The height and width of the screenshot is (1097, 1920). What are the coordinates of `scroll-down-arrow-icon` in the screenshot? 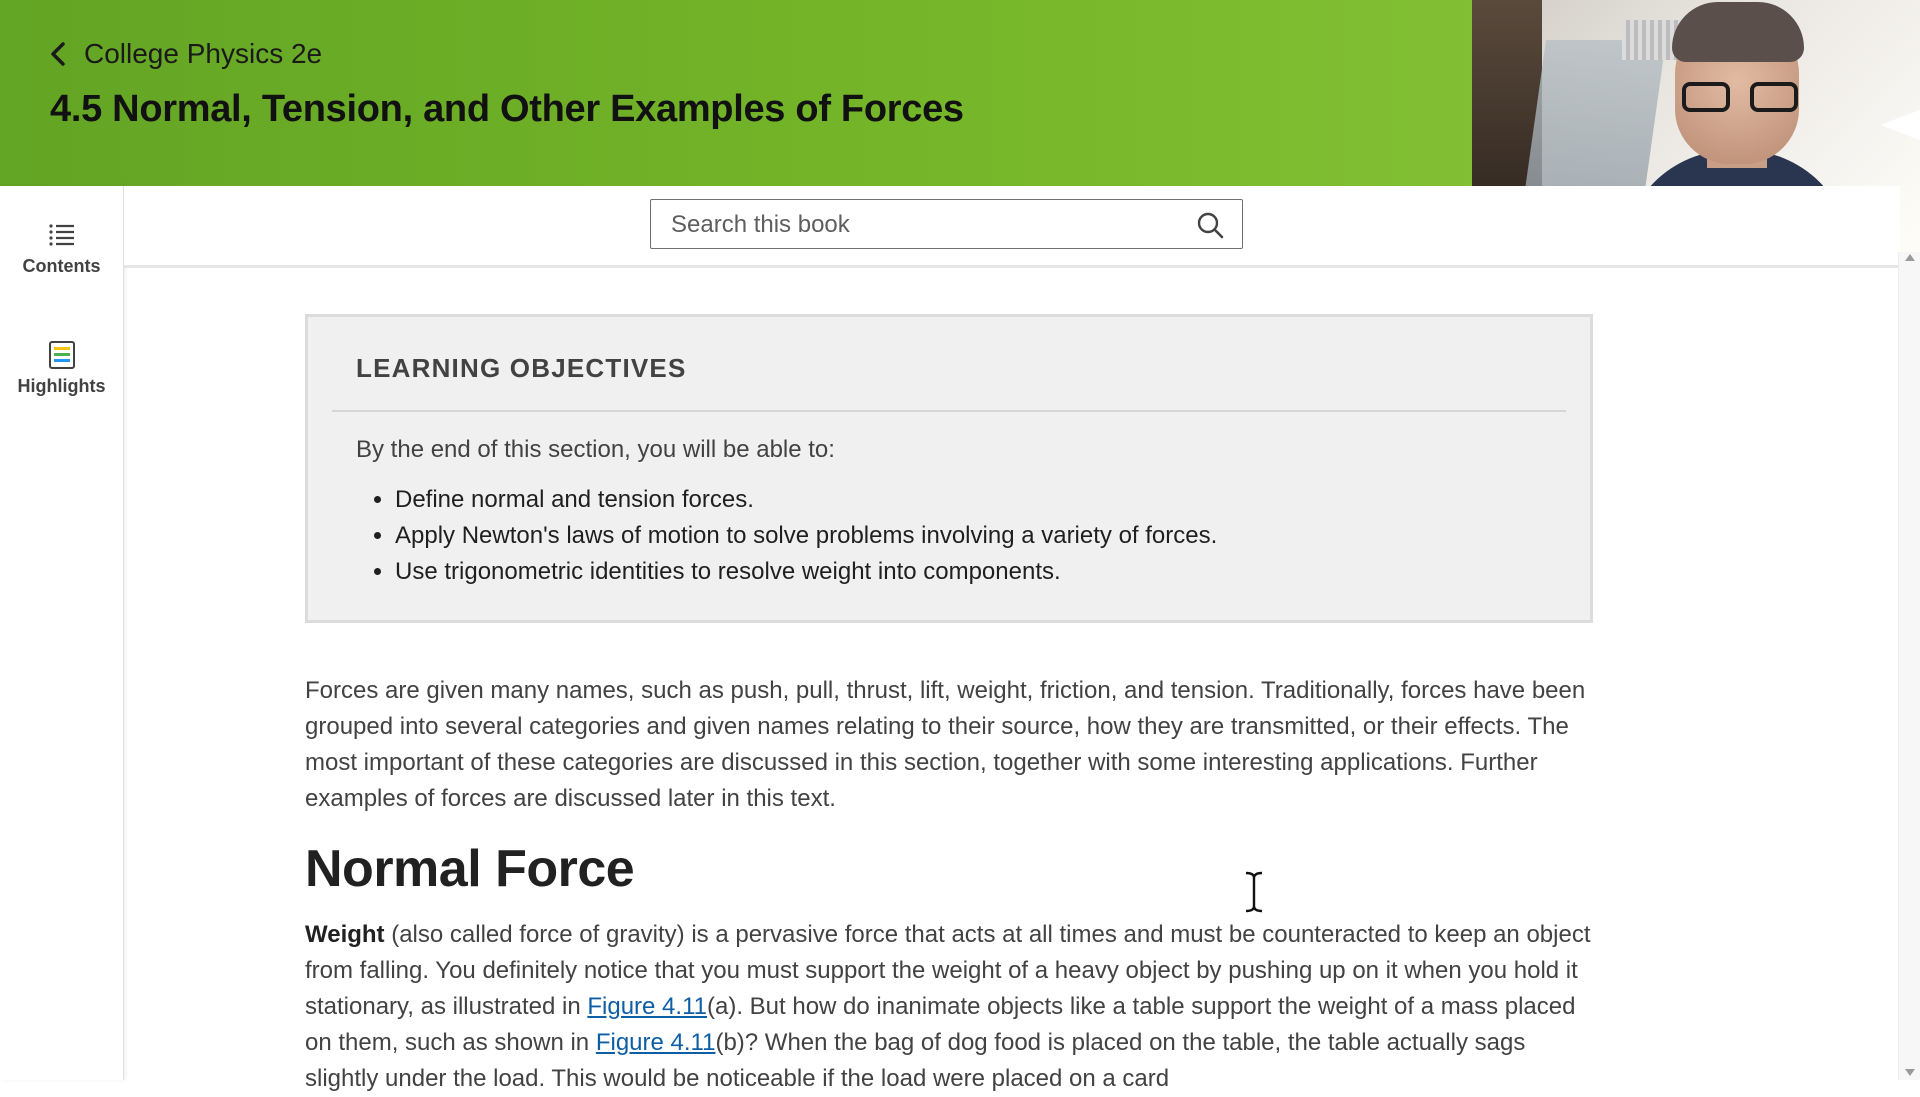 It's located at (1910, 1072).